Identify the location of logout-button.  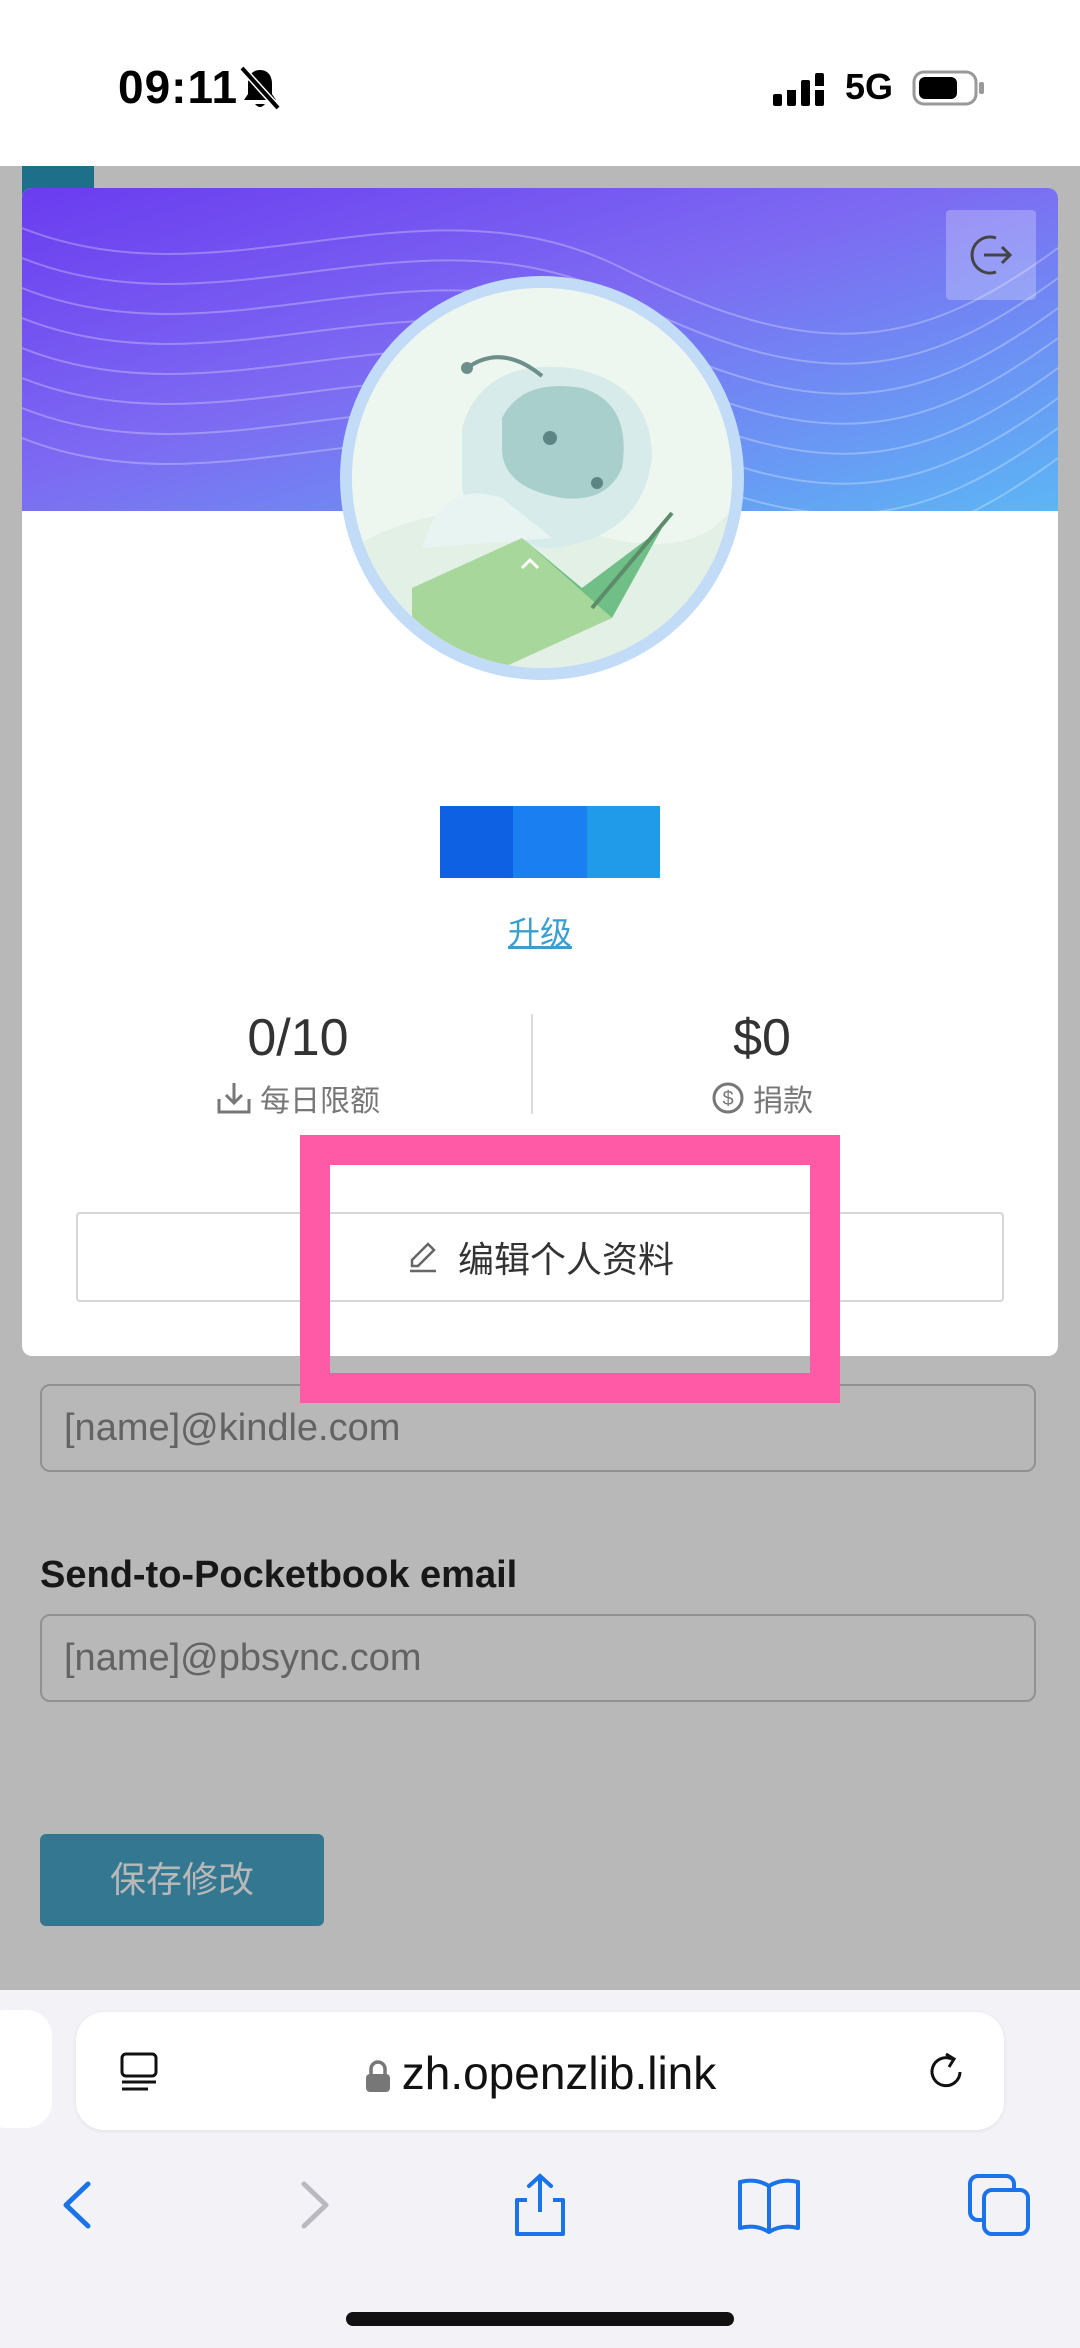
(991, 255).